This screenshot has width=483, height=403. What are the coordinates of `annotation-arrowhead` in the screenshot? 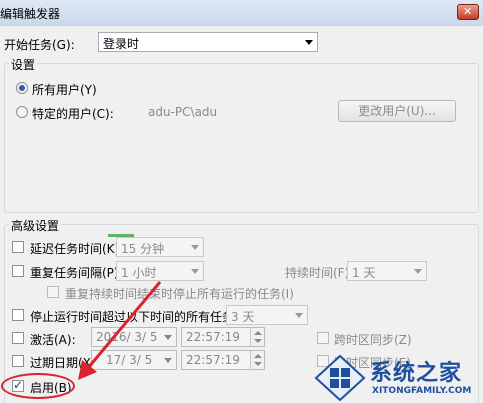 It's located at (87, 370).